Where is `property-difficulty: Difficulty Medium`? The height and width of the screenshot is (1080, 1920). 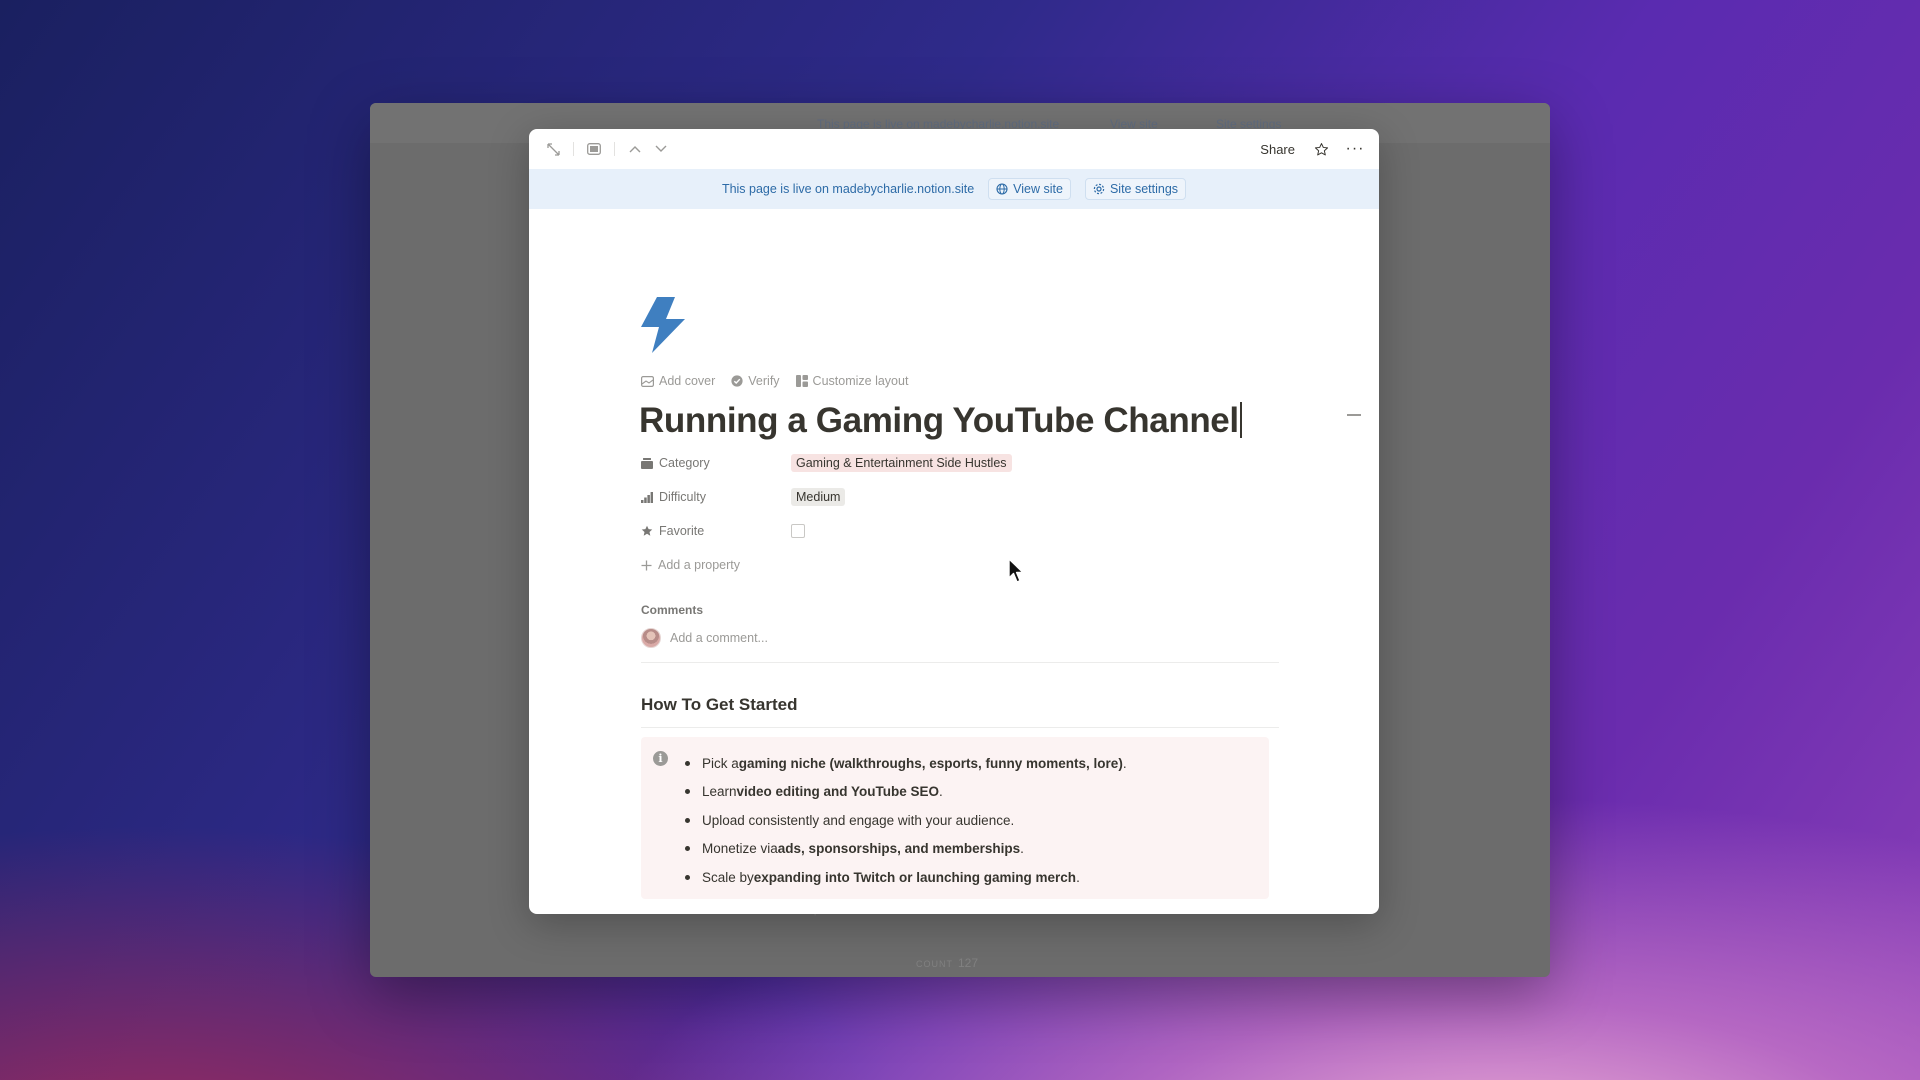
property-difficulty: Difficulty Medium is located at coordinates (961, 497).